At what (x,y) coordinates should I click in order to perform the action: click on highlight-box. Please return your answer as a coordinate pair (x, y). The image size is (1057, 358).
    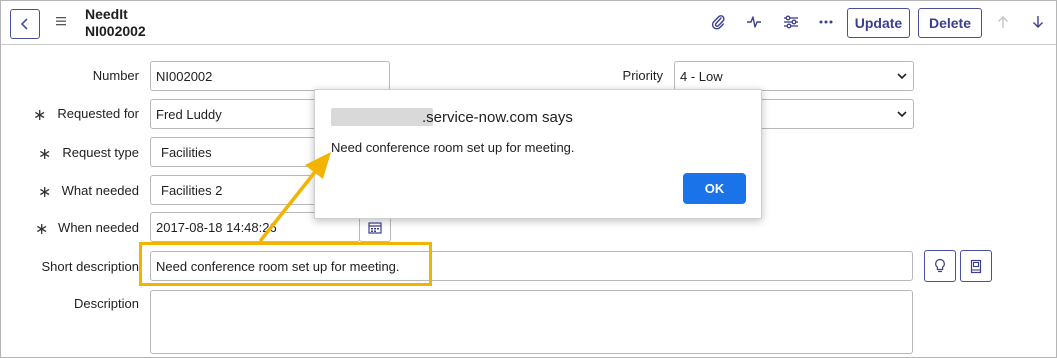
    Looking at the image, I should click on (285, 264).